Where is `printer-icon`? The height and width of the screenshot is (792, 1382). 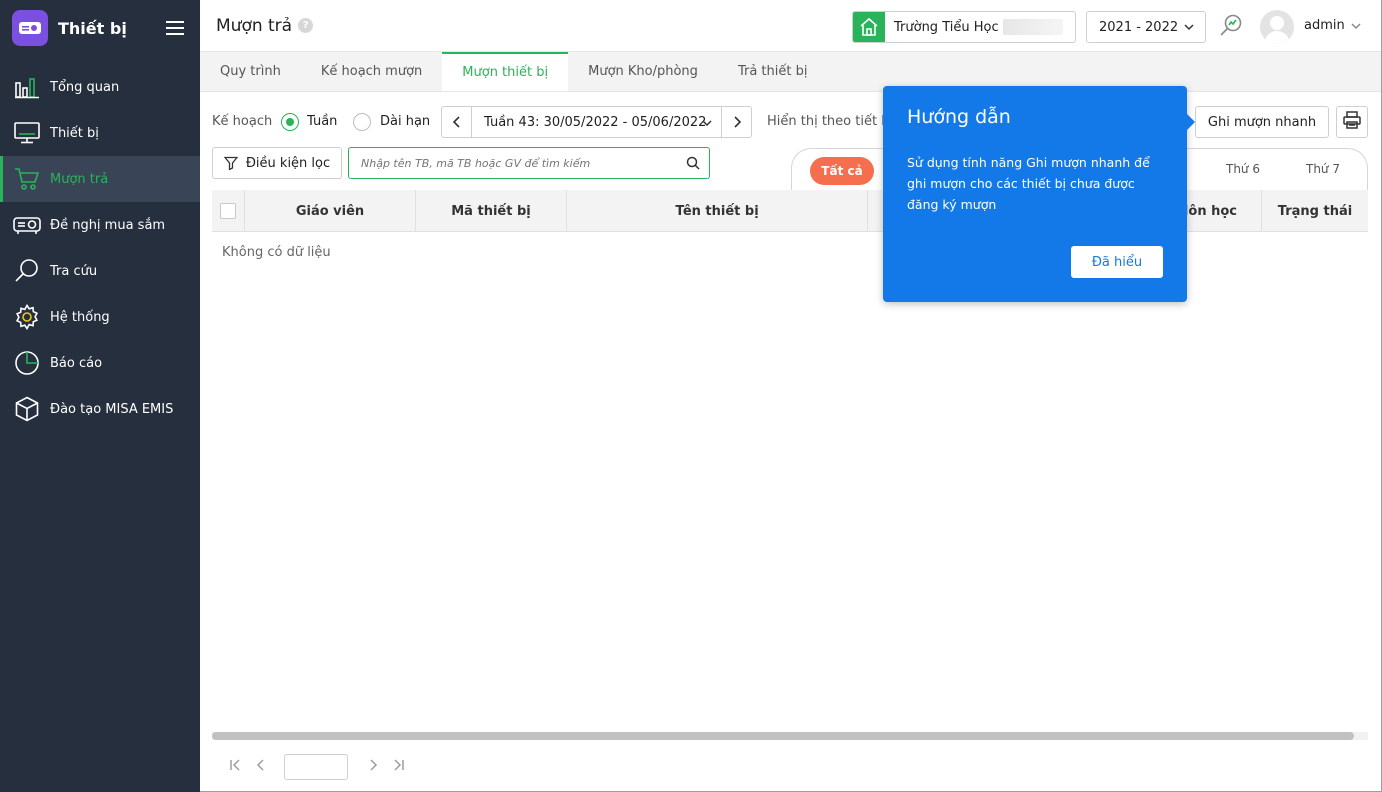
printer-icon is located at coordinates (1352, 122).